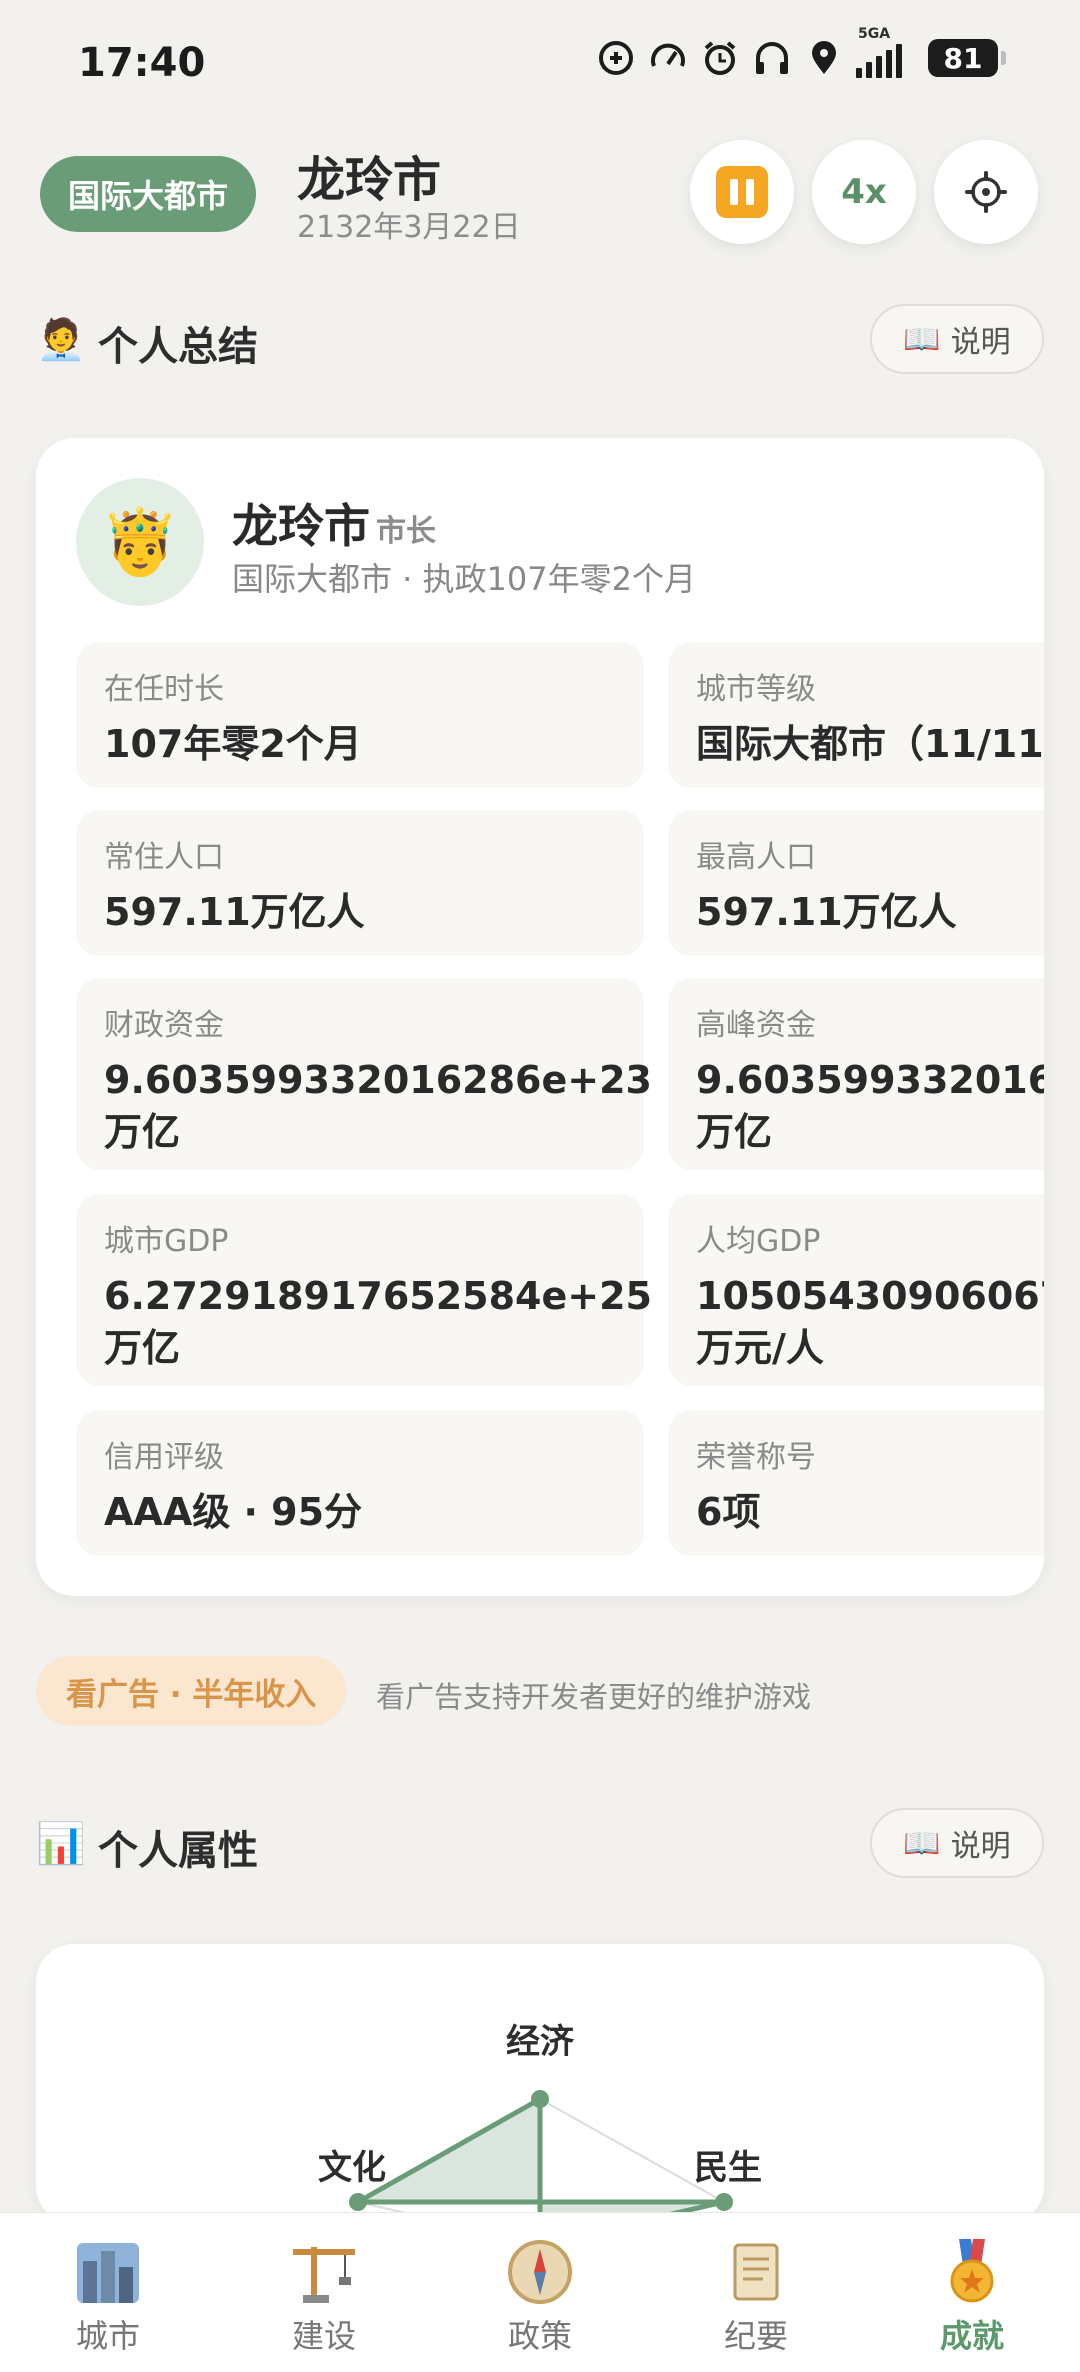 This screenshot has height=2372, width=1080. Describe the element at coordinates (856, 883) in the screenshot. I see `stat-max-population: 最高人口 597.11万亿人` at that location.